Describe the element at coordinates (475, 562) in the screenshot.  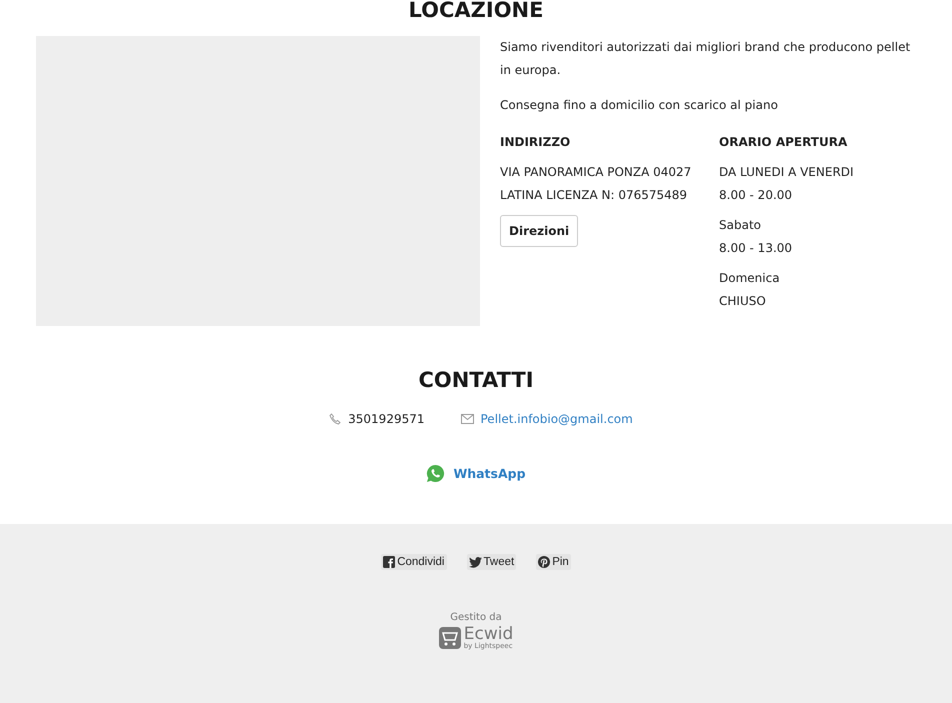
I see `bird-icon` at that location.